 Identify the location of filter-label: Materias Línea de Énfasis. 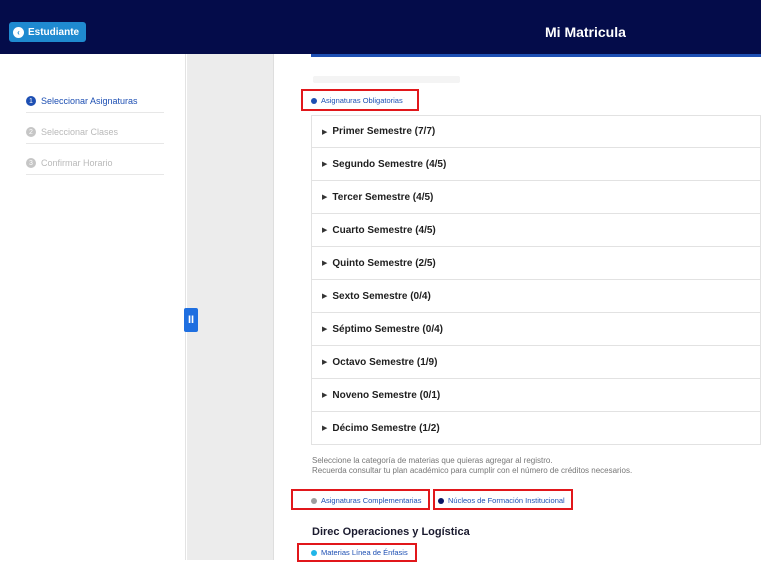
(364, 552).